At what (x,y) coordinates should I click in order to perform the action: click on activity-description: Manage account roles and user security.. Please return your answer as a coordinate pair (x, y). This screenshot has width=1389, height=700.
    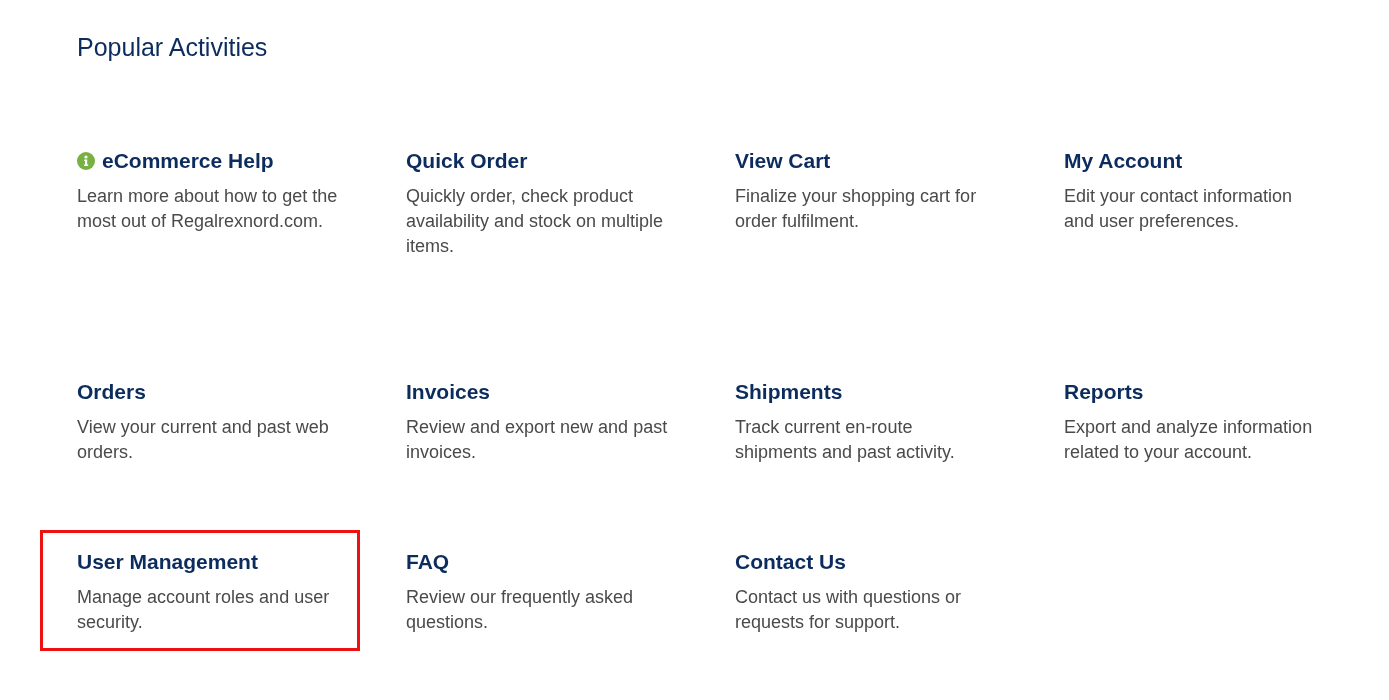
    Looking at the image, I should click on (204, 610).